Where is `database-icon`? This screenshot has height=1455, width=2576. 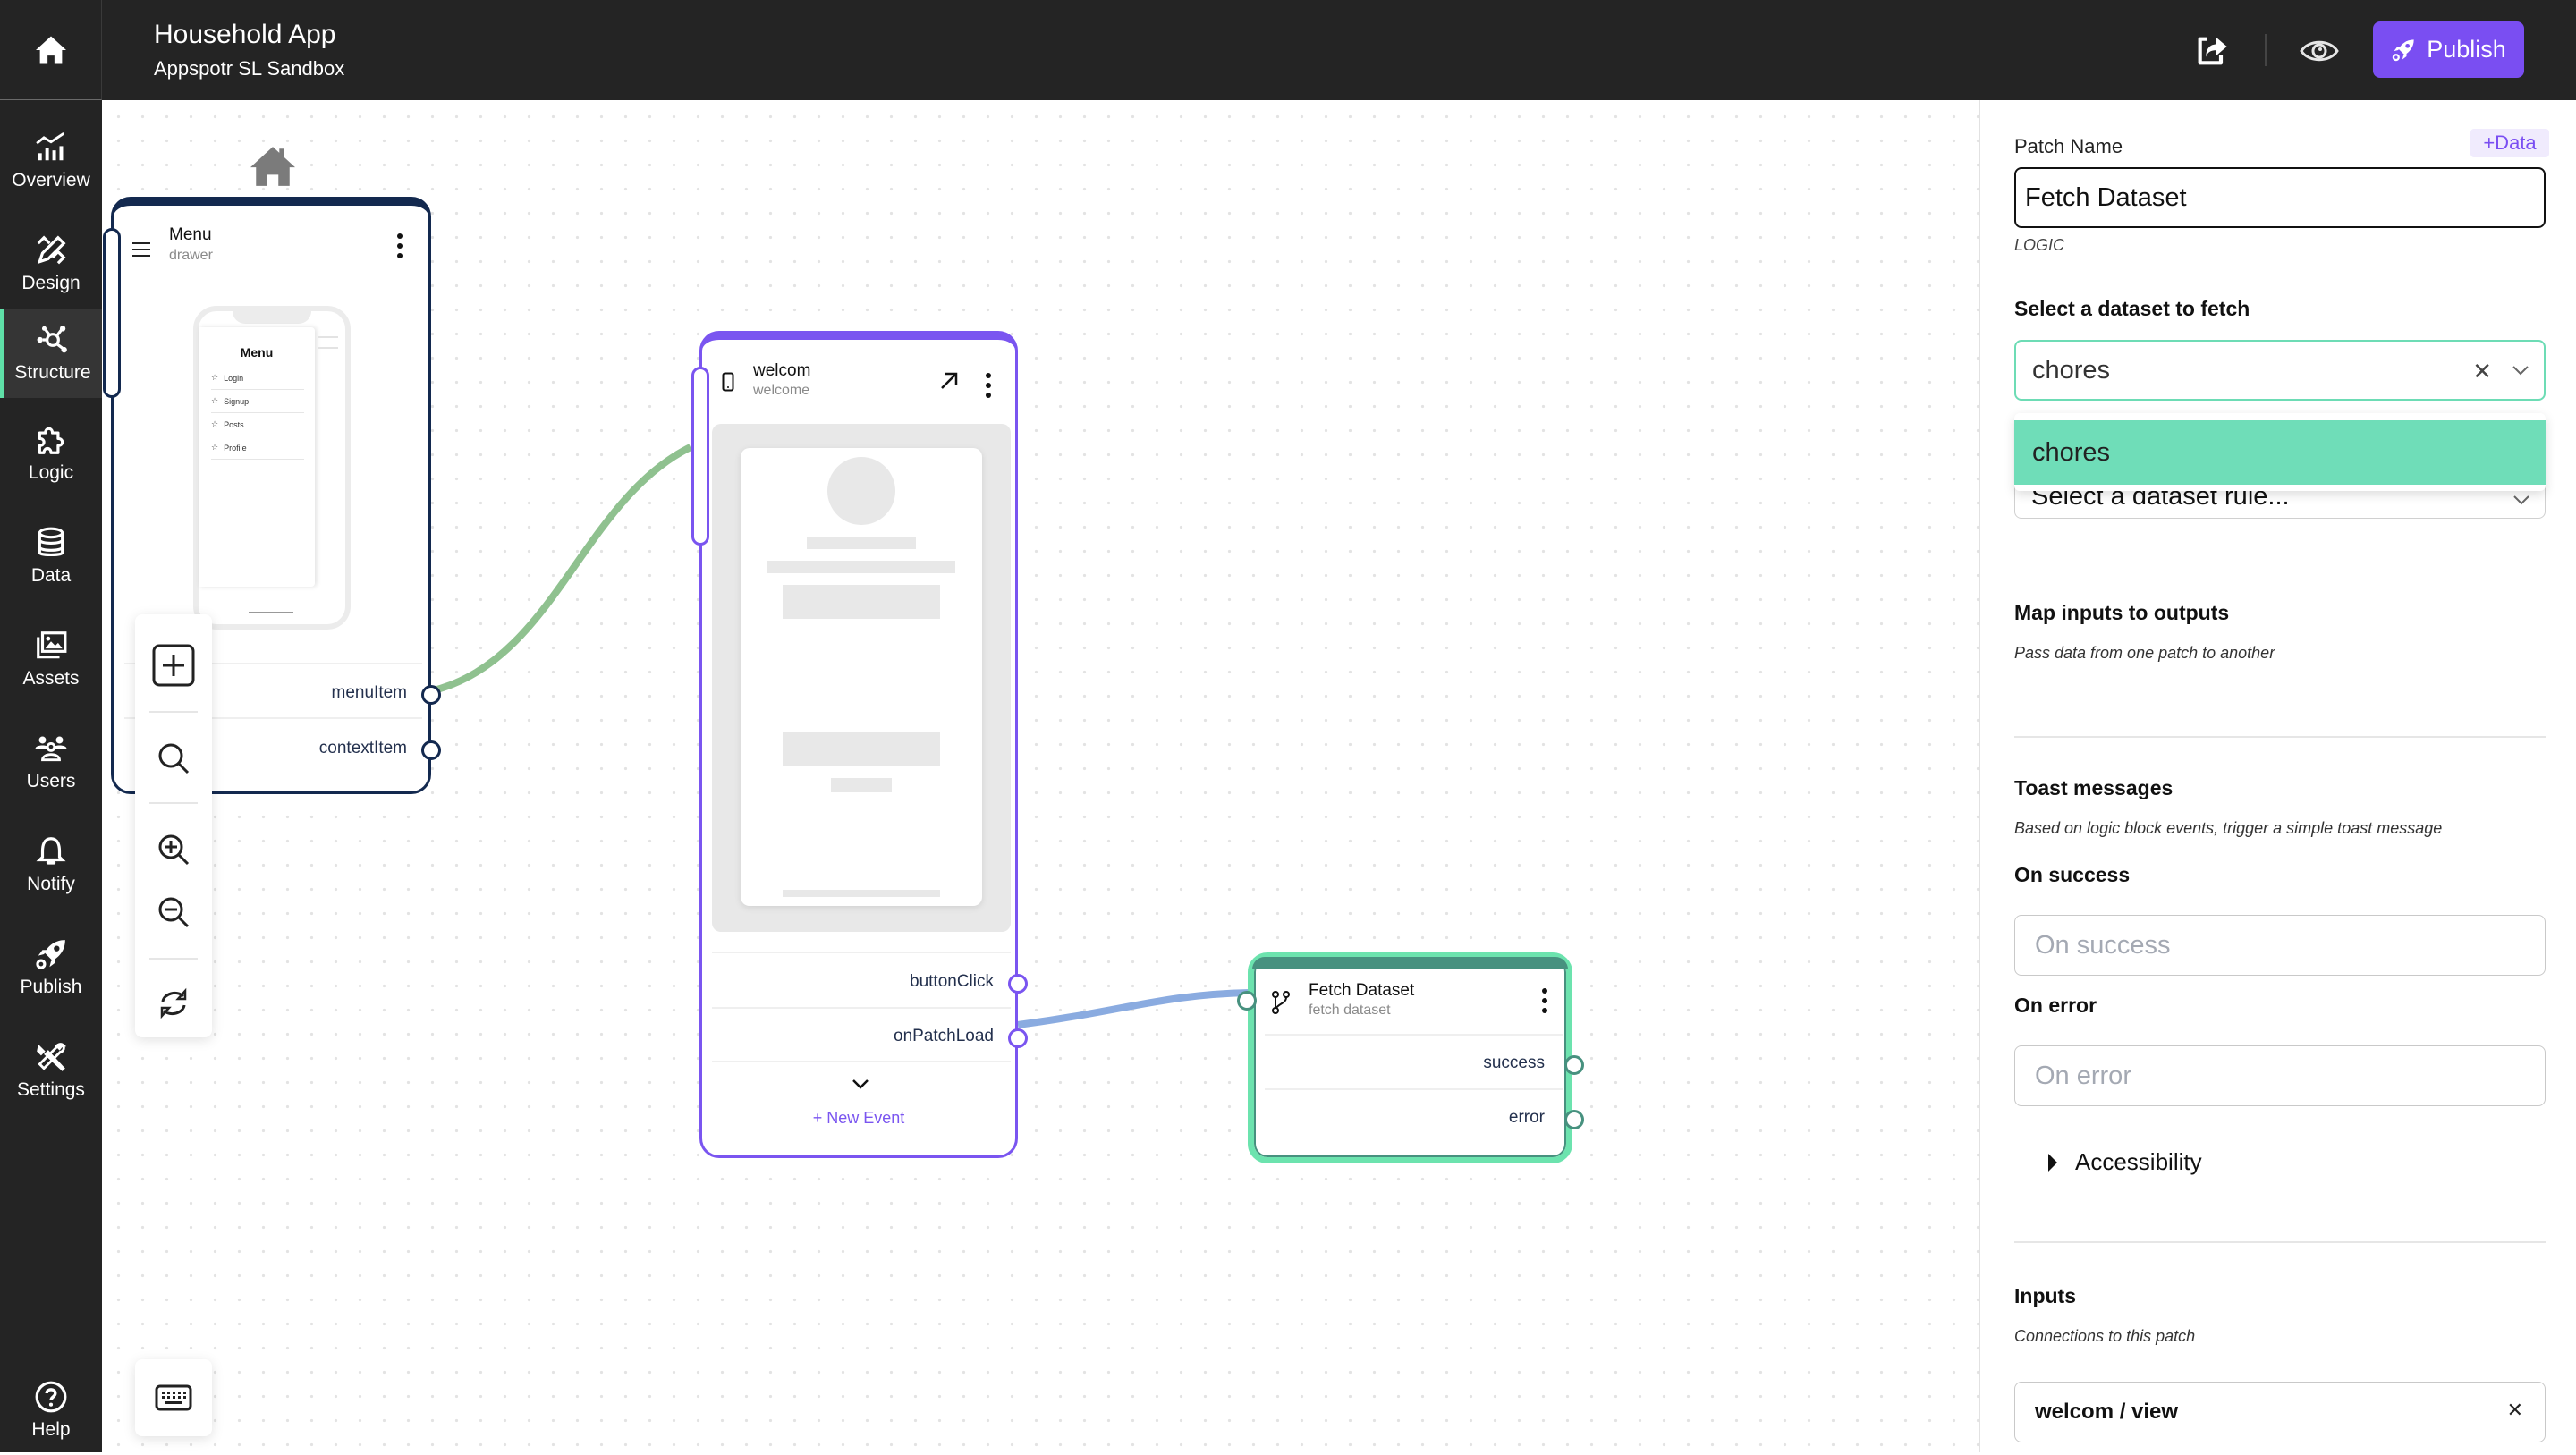 database-icon is located at coordinates (51, 542).